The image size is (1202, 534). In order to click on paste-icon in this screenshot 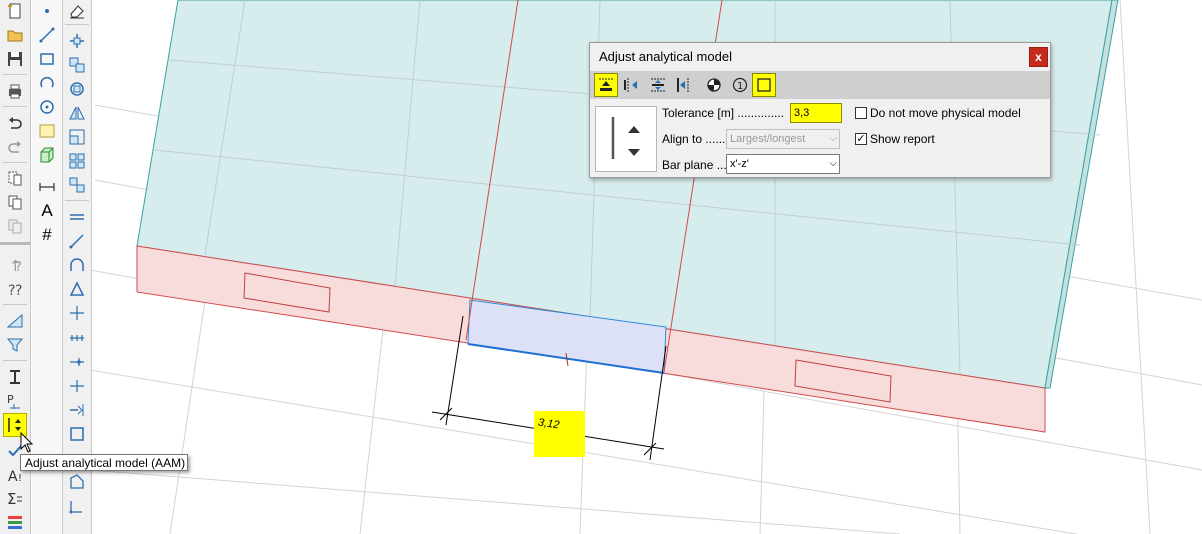, I will do `click(15, 226)`.